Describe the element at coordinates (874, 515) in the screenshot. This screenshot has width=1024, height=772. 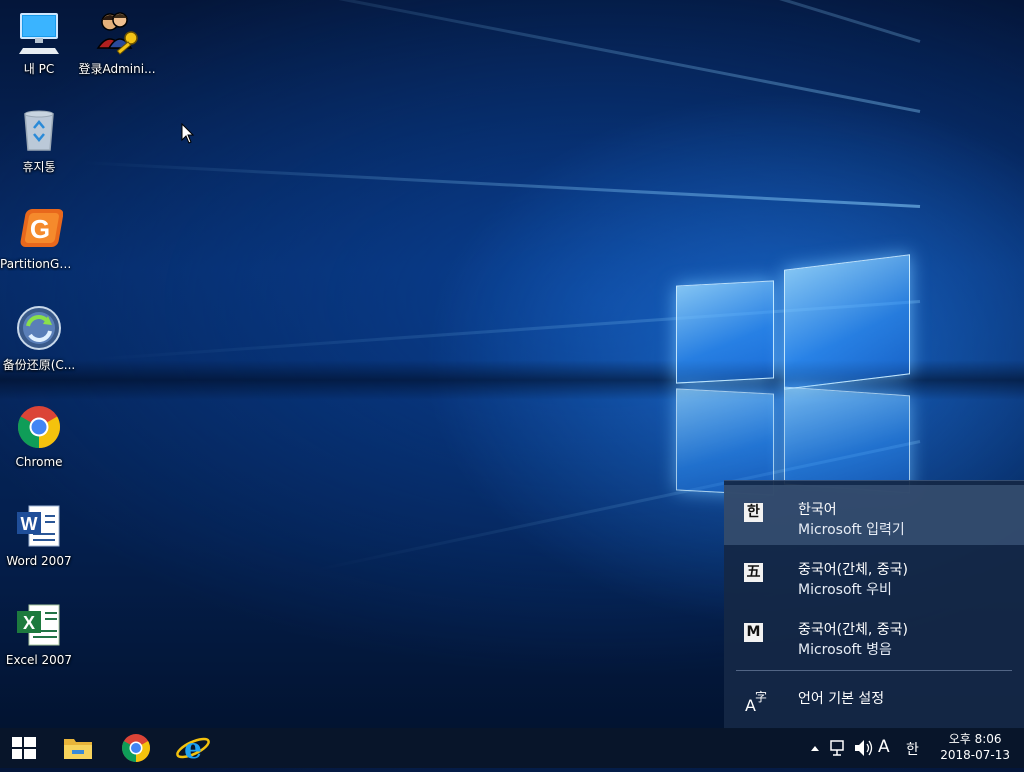
I see `language-option-korean: 한 한국어 Microsoft 입력기` at that location.